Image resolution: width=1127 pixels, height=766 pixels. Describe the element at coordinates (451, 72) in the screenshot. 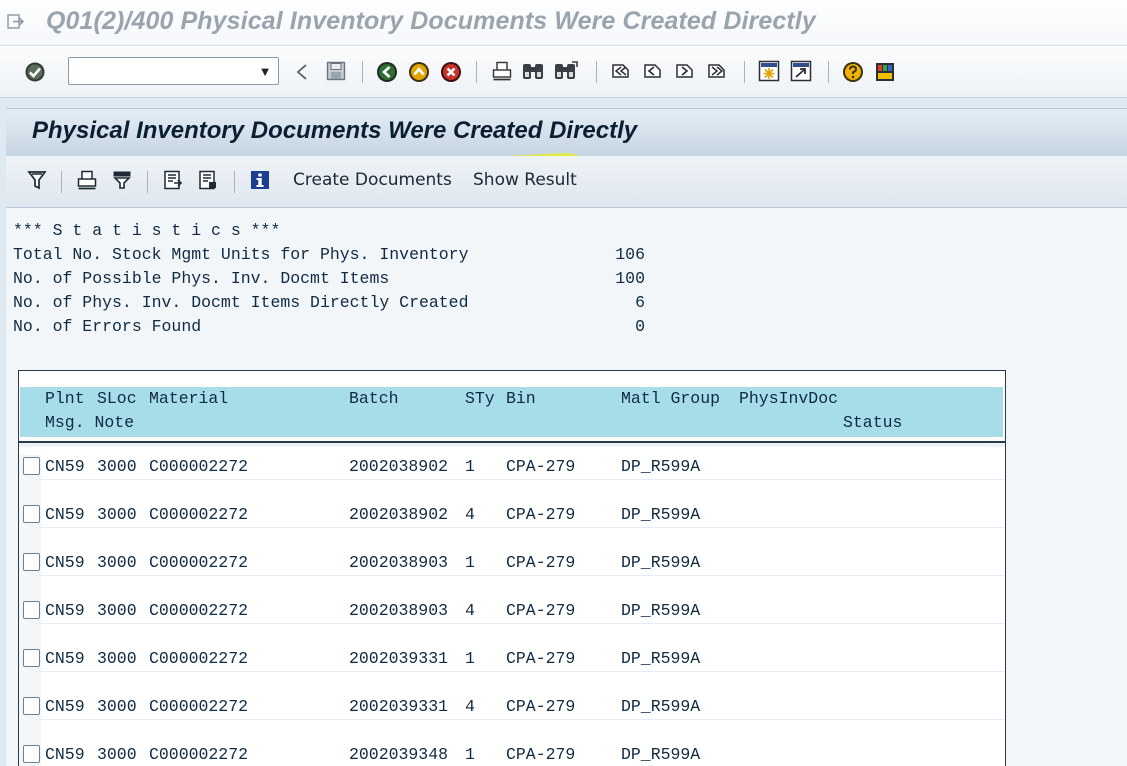

I see `cancel-red-icon` at that location.